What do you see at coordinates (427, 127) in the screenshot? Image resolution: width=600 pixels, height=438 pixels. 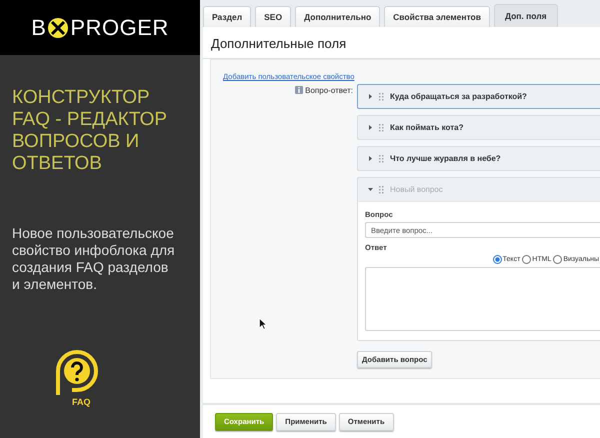 I see `question-title: Как поймать кота?` at bounding box center [427, 127].